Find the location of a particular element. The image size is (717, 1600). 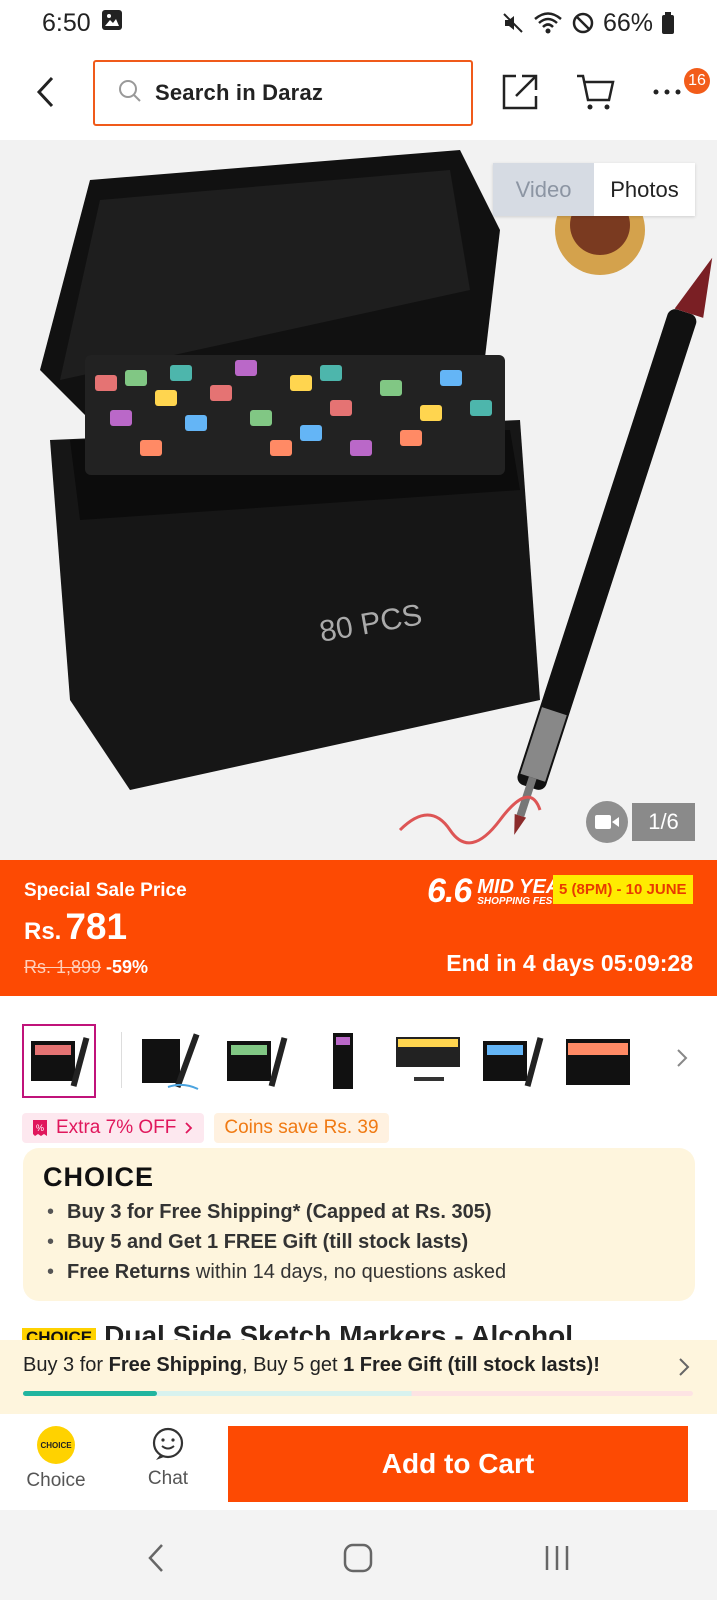

coins-tag: Coins save Rs. 39 is located at coordinates (301, 1128).